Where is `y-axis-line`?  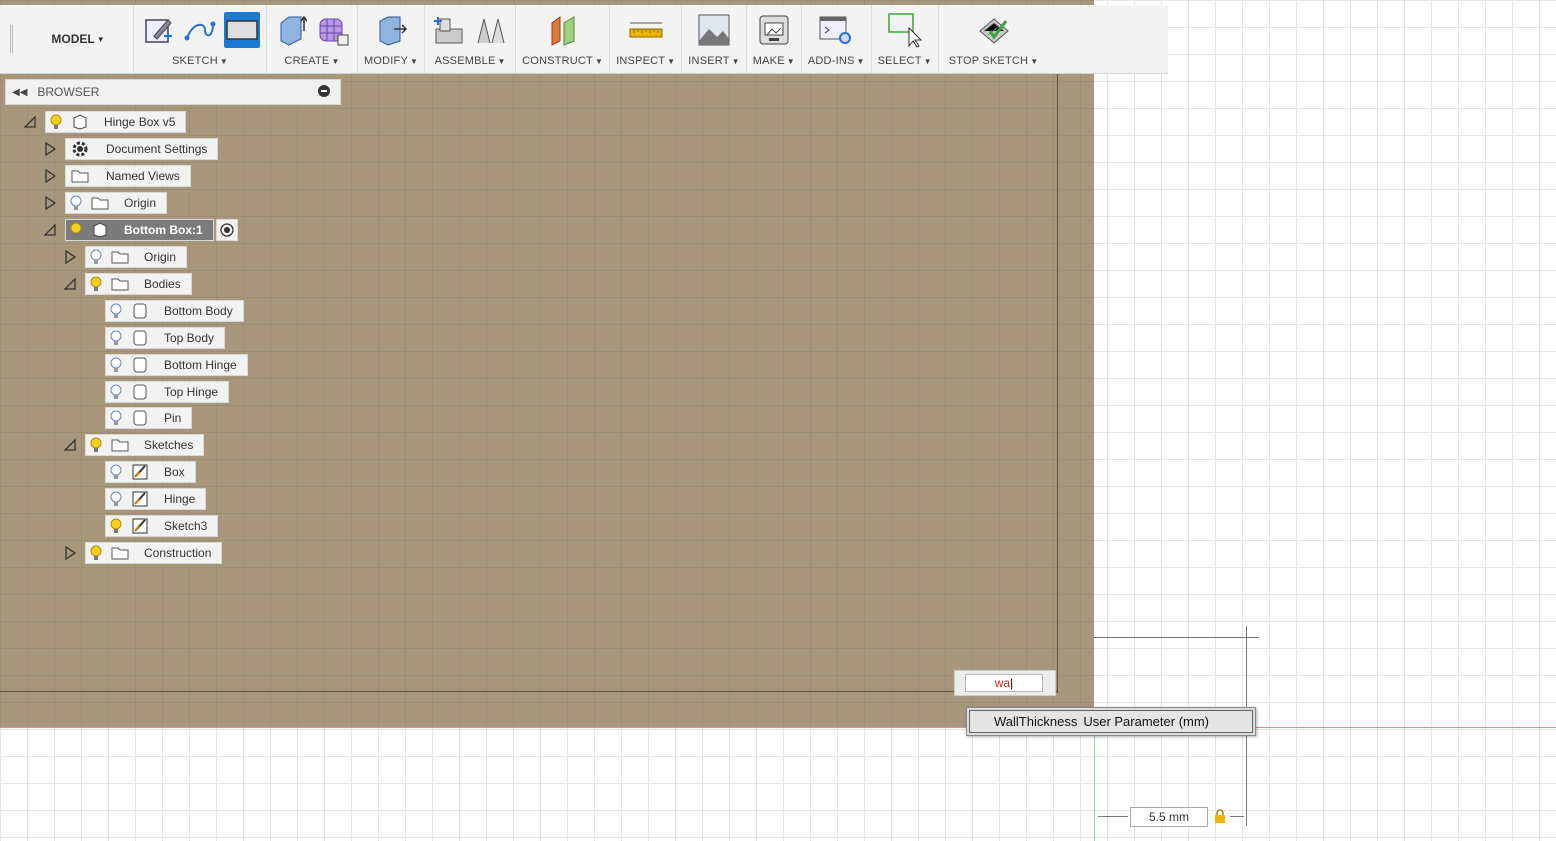
y-axis-line is located at coordinates (1094, 784).